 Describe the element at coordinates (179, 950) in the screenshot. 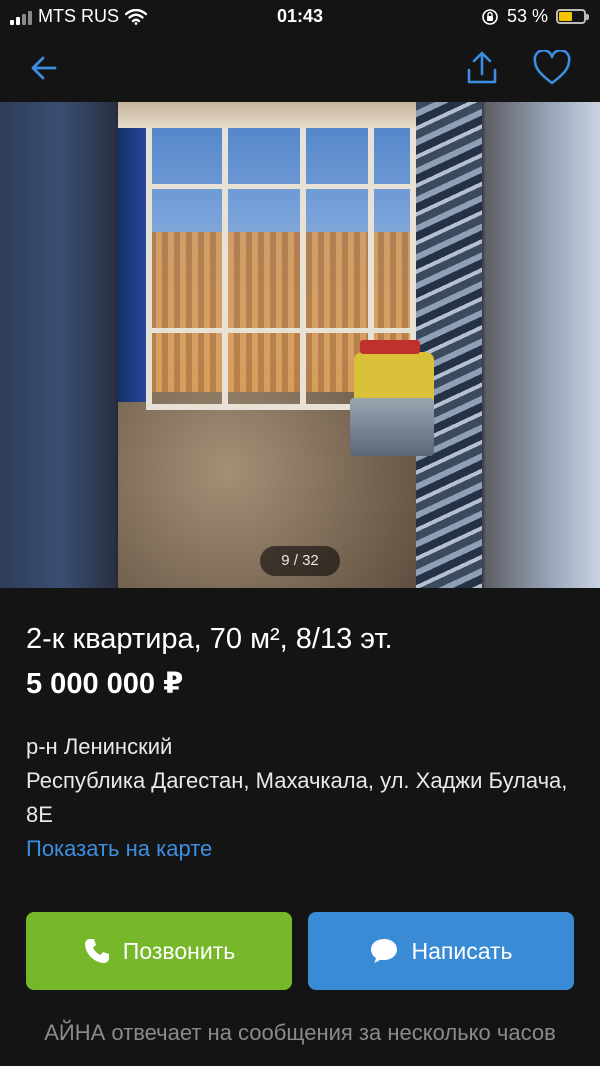

I see `call-button-label: Позвонить` at that location.